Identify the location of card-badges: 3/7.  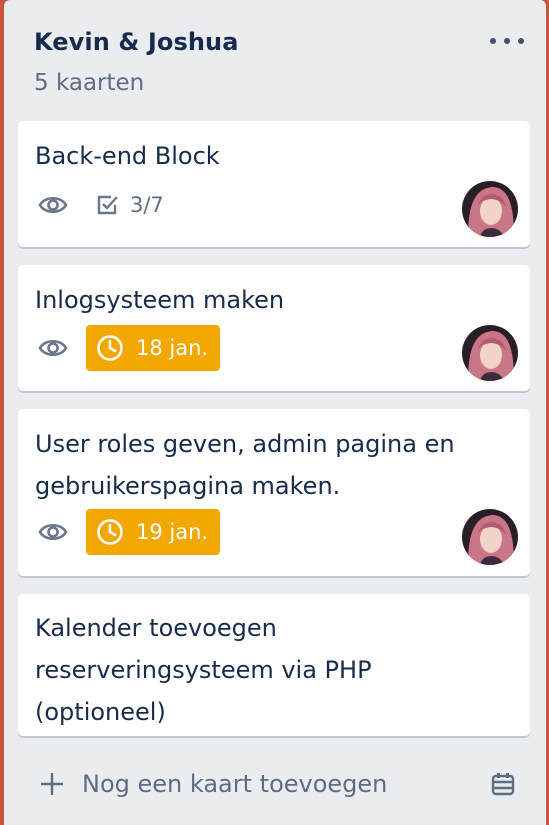
(101, 205).